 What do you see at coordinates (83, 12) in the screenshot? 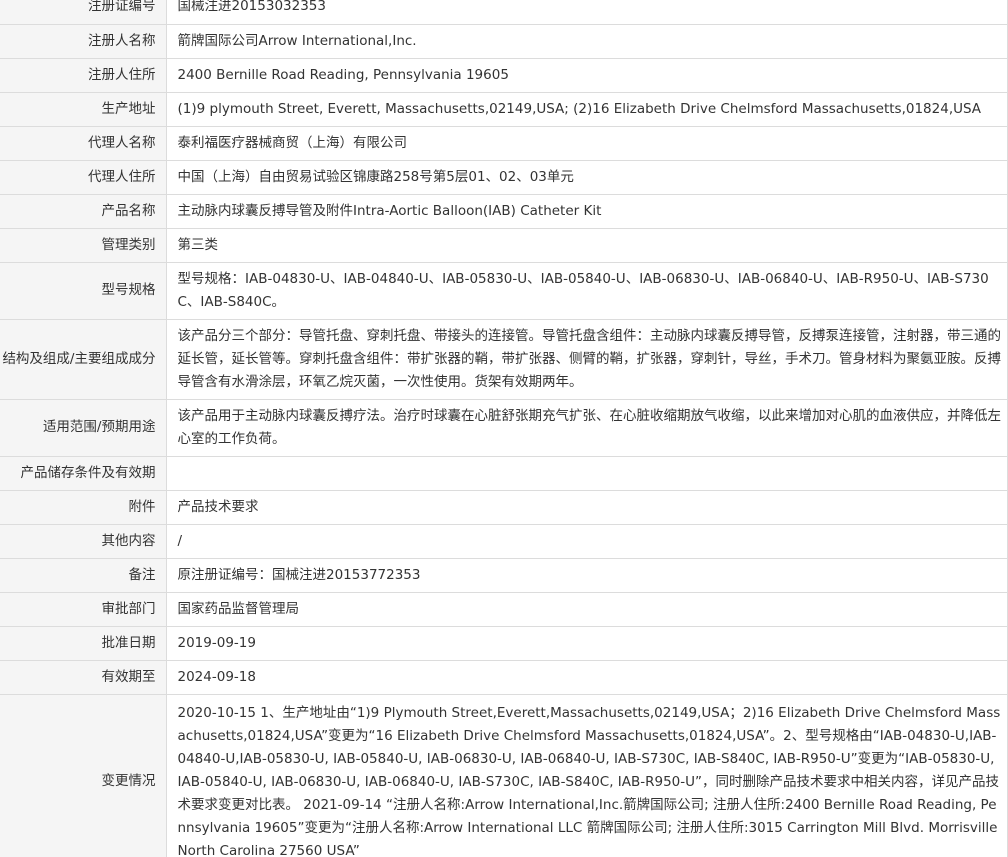
I see `row-label: 注册证编号` at bounding box center [83, 12].